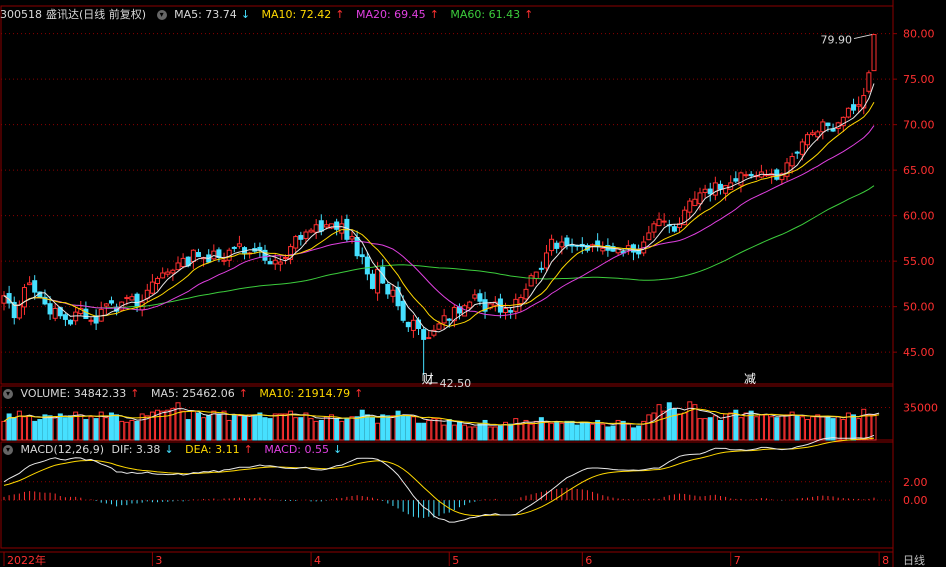 The image size is (946, 567). I want to click on price-tick-label: 65.00, so click(919, 170).